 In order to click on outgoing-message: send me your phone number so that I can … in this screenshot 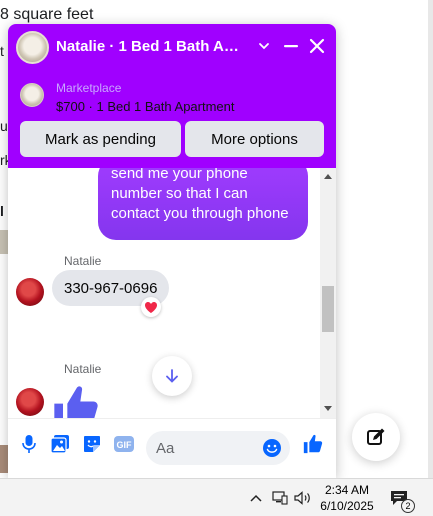, I will do `click(203, 204)`.